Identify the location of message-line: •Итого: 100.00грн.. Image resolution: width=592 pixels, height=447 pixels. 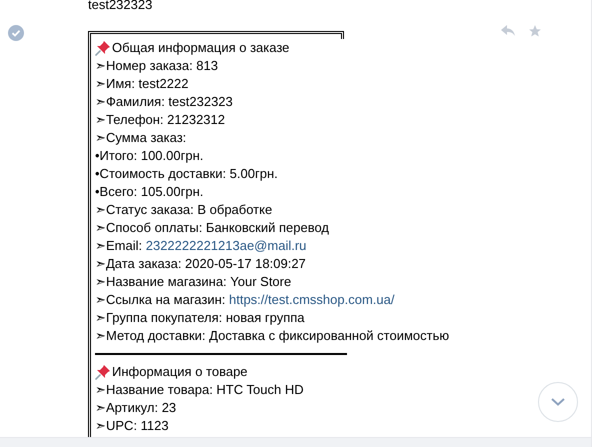
(149, 156).